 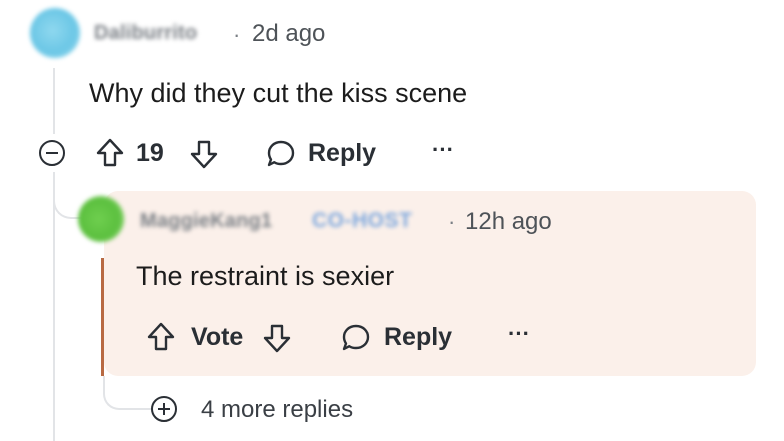 I want to click on vote-count: 19, so click(x=150, y=153).